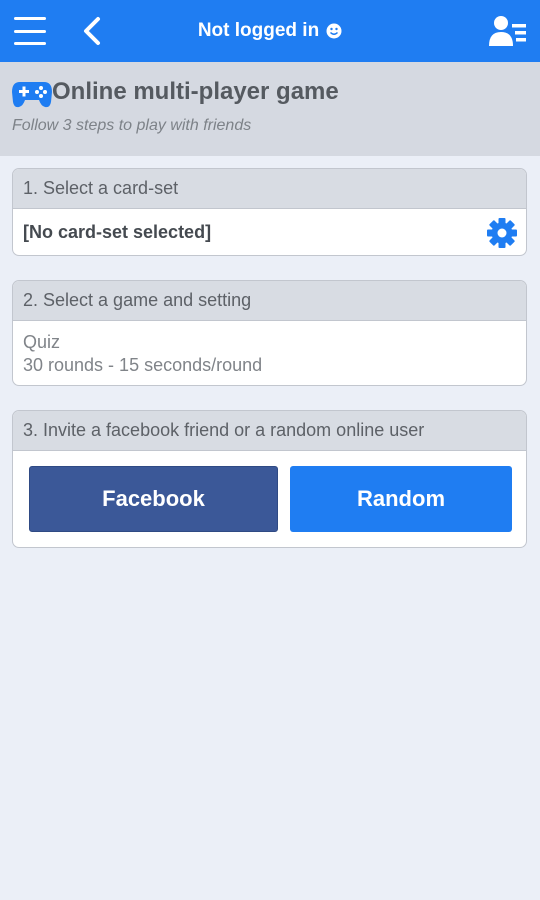 The height and width of the screenshot is (900, 540). What do you see at coordinates (30, 31) in the screenshot?
I see `hamburger-icon` at bounding box center [30, 31].